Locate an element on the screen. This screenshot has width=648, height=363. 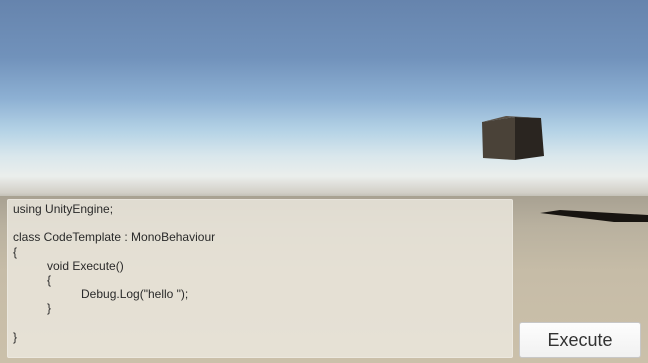
execute-button-label: Execute is located at coordinates (580, 339).